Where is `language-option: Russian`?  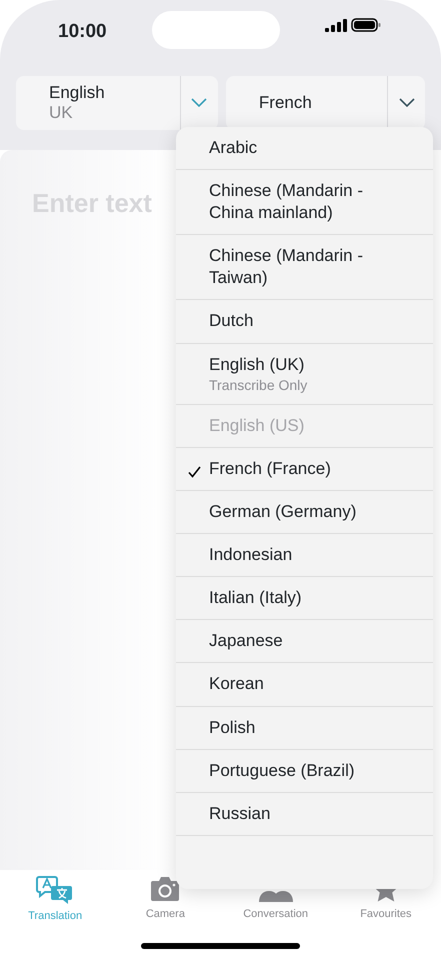
language-option: Russian is located at coordinates (304, 814).